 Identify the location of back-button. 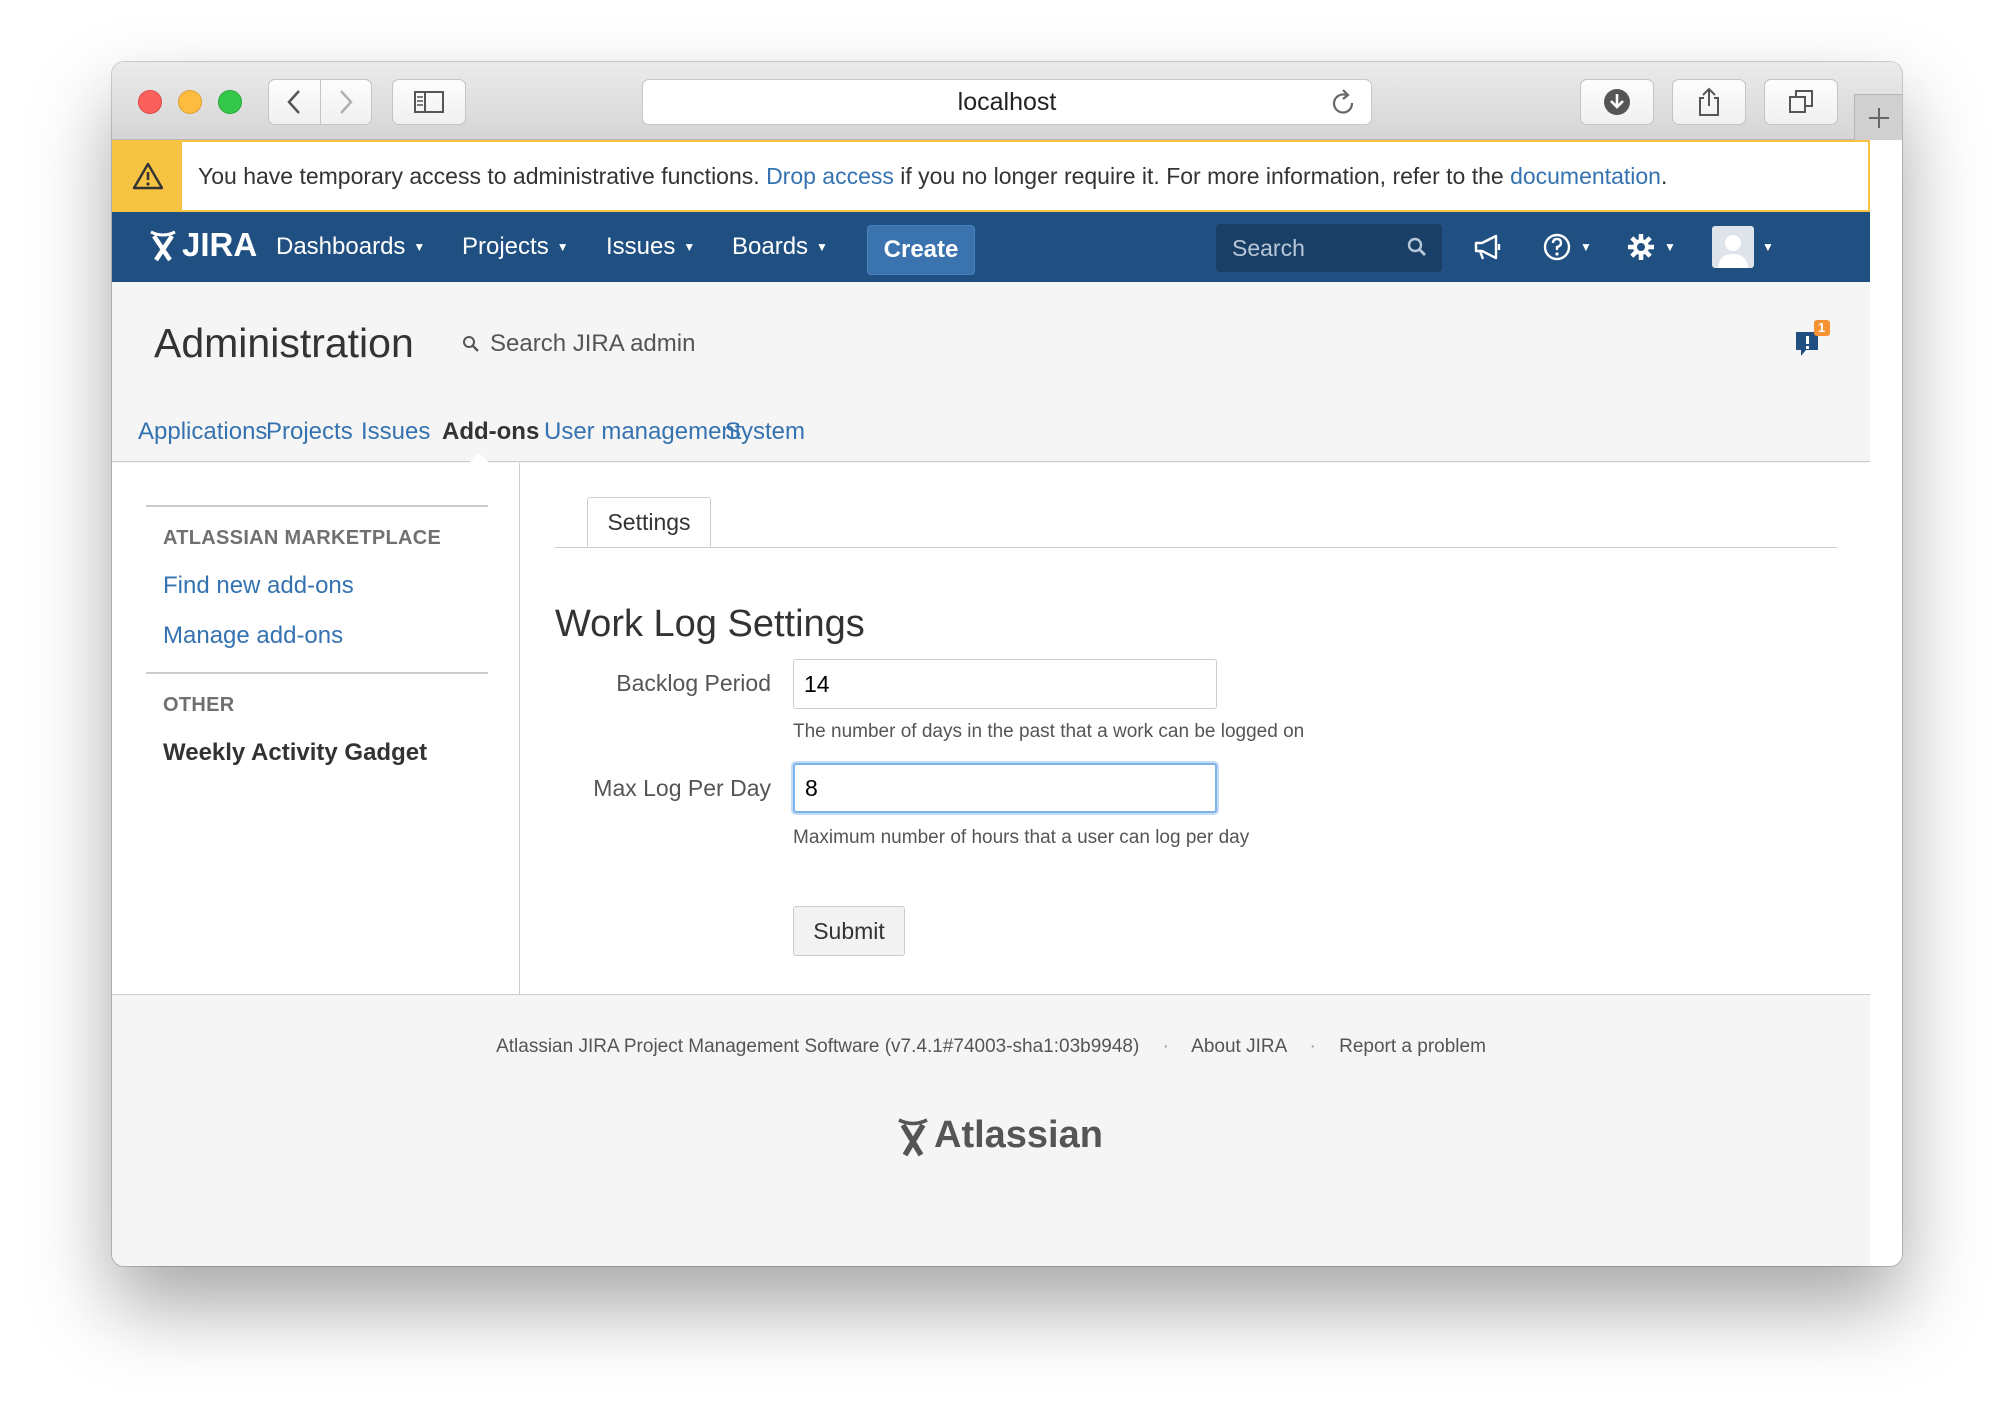
(294, 102).